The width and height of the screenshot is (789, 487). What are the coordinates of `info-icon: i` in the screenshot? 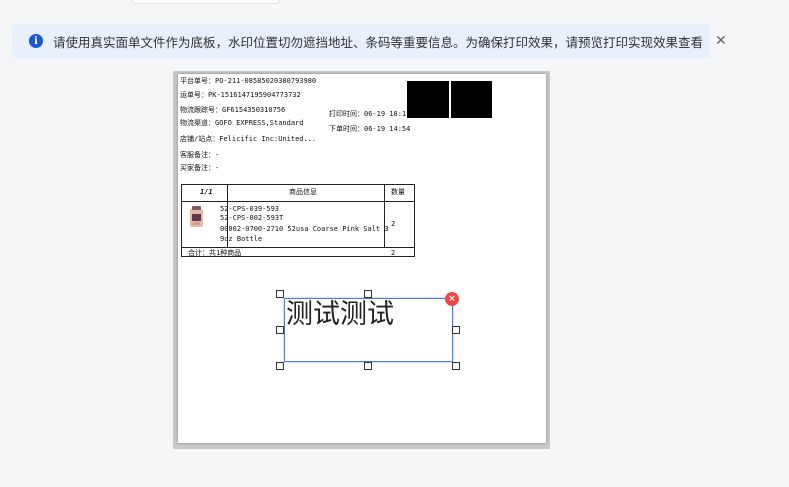 It's located at (36, 41).